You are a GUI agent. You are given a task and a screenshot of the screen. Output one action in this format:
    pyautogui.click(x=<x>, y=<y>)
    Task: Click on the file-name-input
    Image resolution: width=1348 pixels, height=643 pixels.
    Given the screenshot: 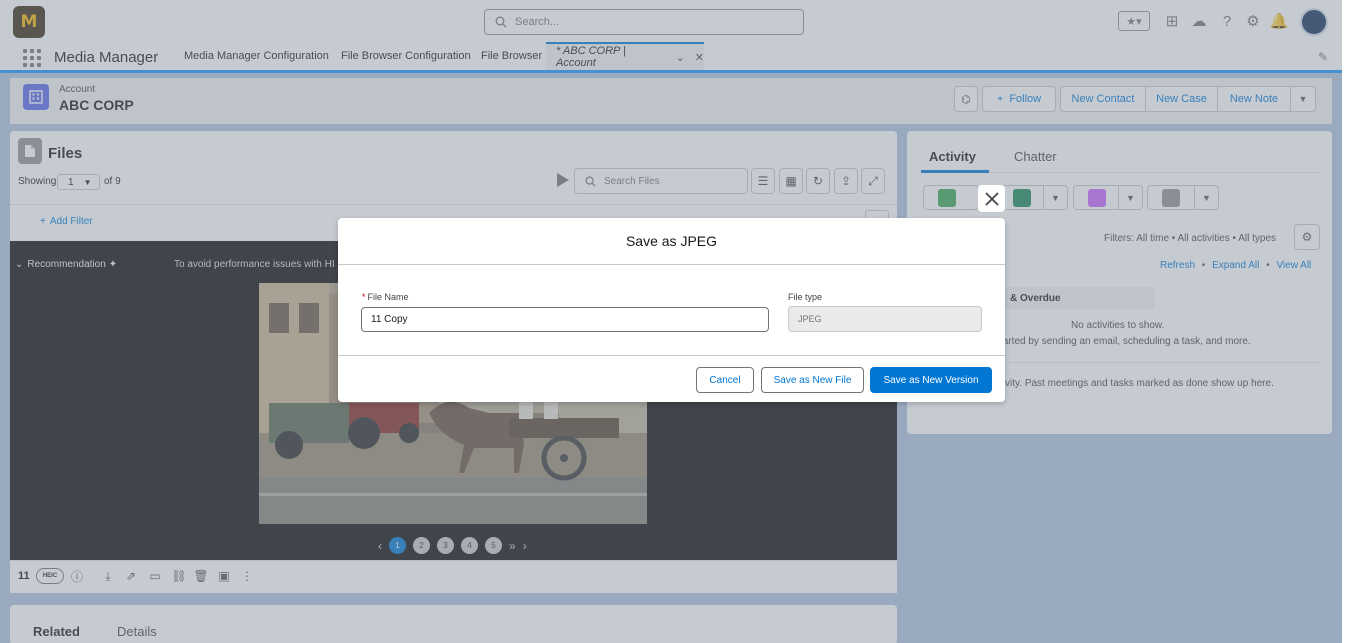 What is the action you would take?
    pyautogui.click(x=565, y=319)
    